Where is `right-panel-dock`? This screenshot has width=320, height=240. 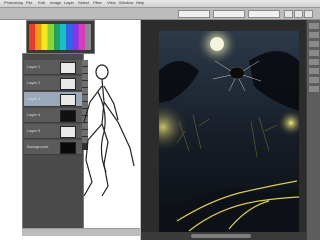
right-panel-dock is located at coordinates (313, 130).